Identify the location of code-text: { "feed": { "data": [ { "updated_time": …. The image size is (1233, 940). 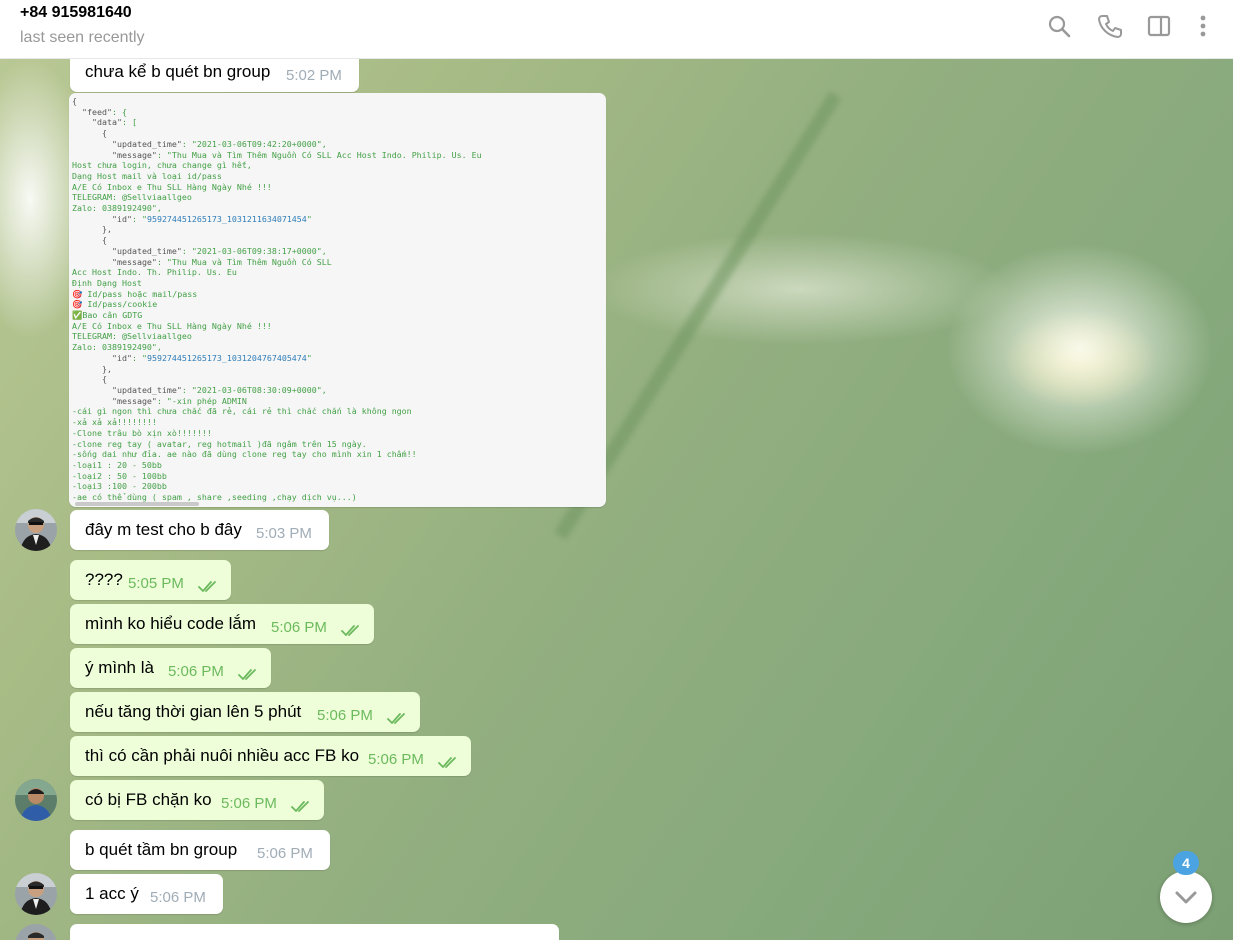
(277, 299).